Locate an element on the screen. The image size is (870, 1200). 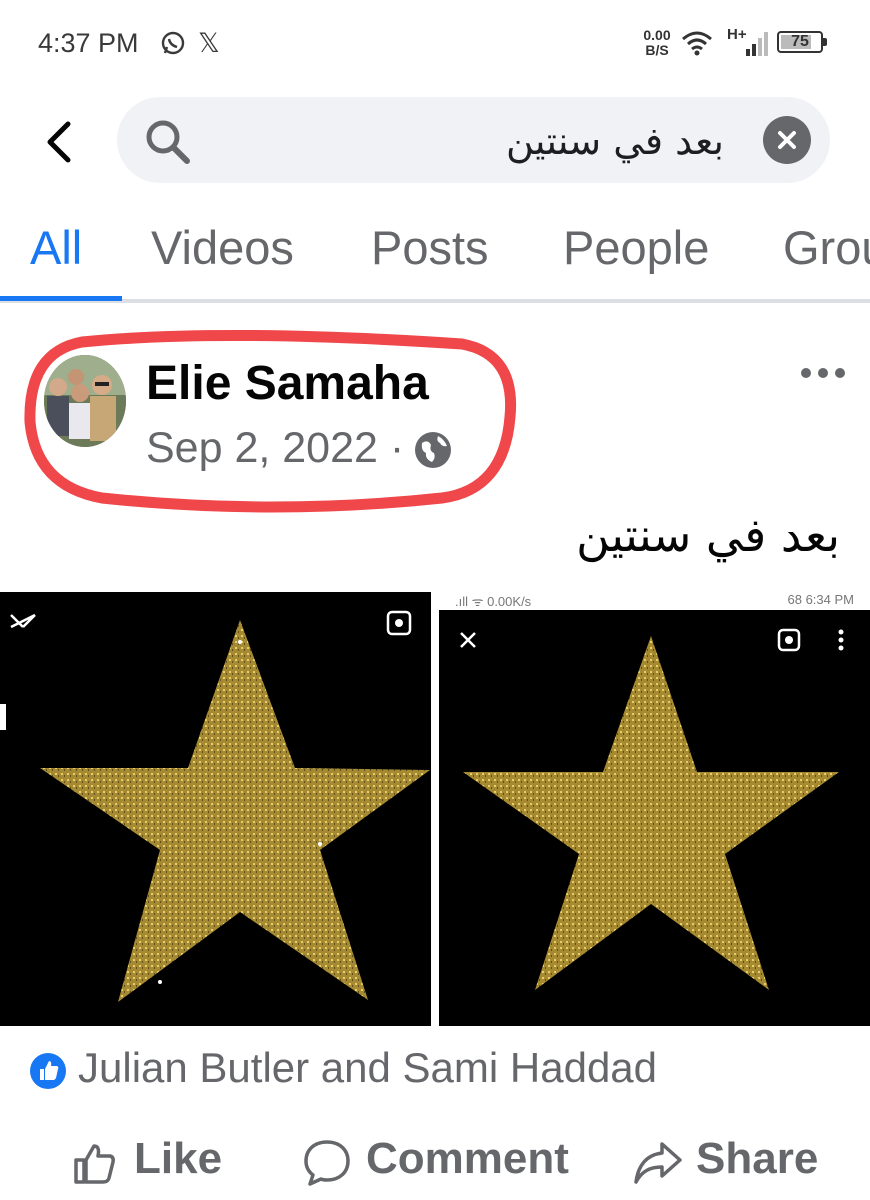
network-type: H+ is located at coordinates (737, 34).